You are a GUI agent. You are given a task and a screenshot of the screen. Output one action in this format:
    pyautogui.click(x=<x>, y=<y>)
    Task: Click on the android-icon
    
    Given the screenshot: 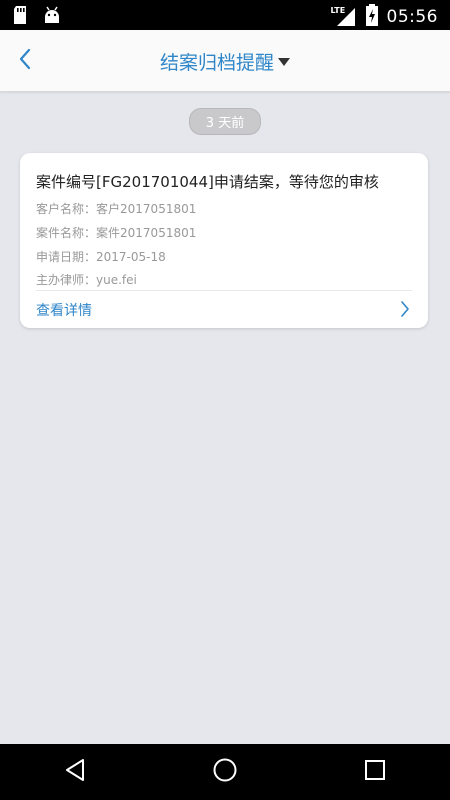 What is the action you would take?
    pyautogui.click(x=52, y=17)
    